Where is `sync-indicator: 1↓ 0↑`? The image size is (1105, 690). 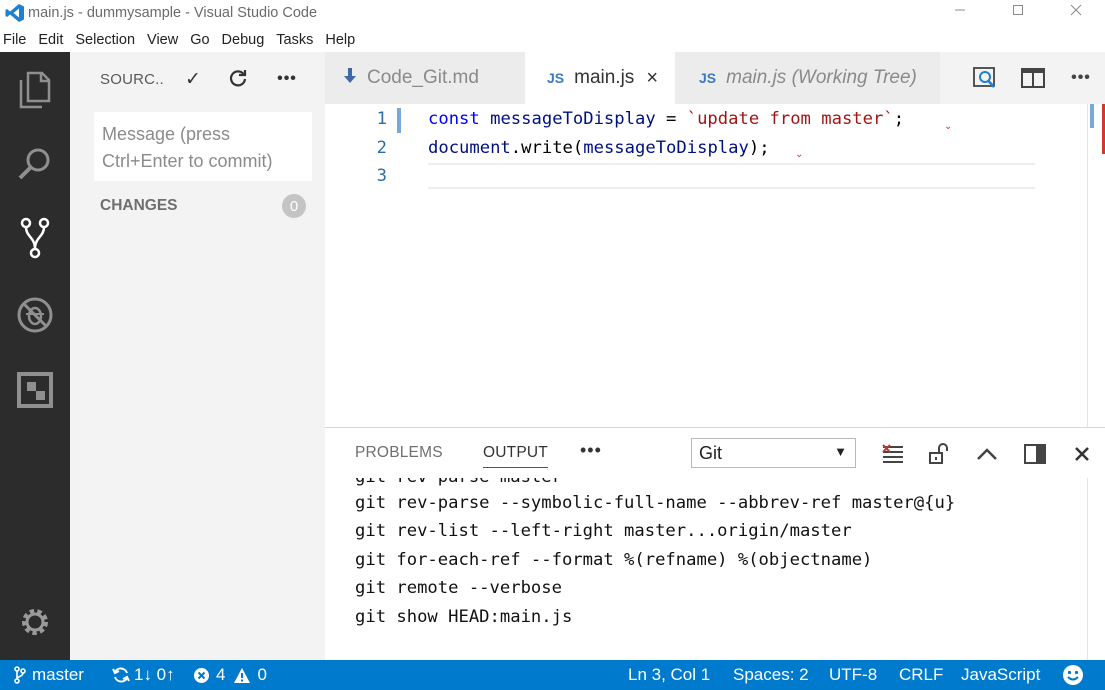 sync-indicator: 1↓ 0↑ is located at coordinates (143, 675).